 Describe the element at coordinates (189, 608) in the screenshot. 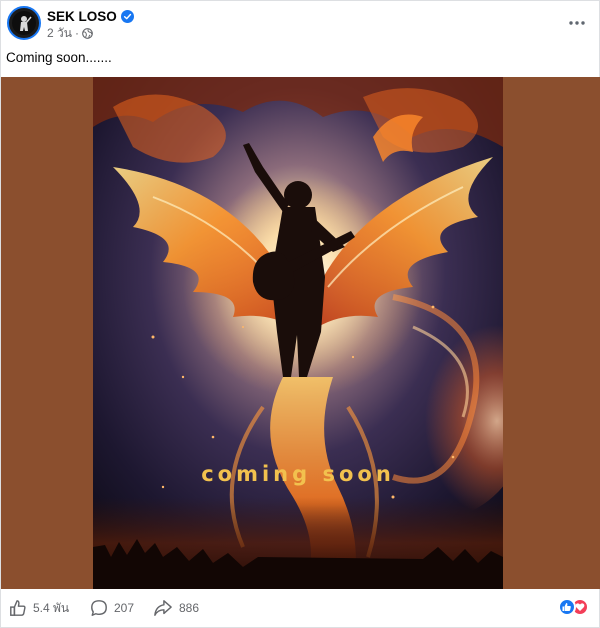

I see `share-count: 886` at that location.